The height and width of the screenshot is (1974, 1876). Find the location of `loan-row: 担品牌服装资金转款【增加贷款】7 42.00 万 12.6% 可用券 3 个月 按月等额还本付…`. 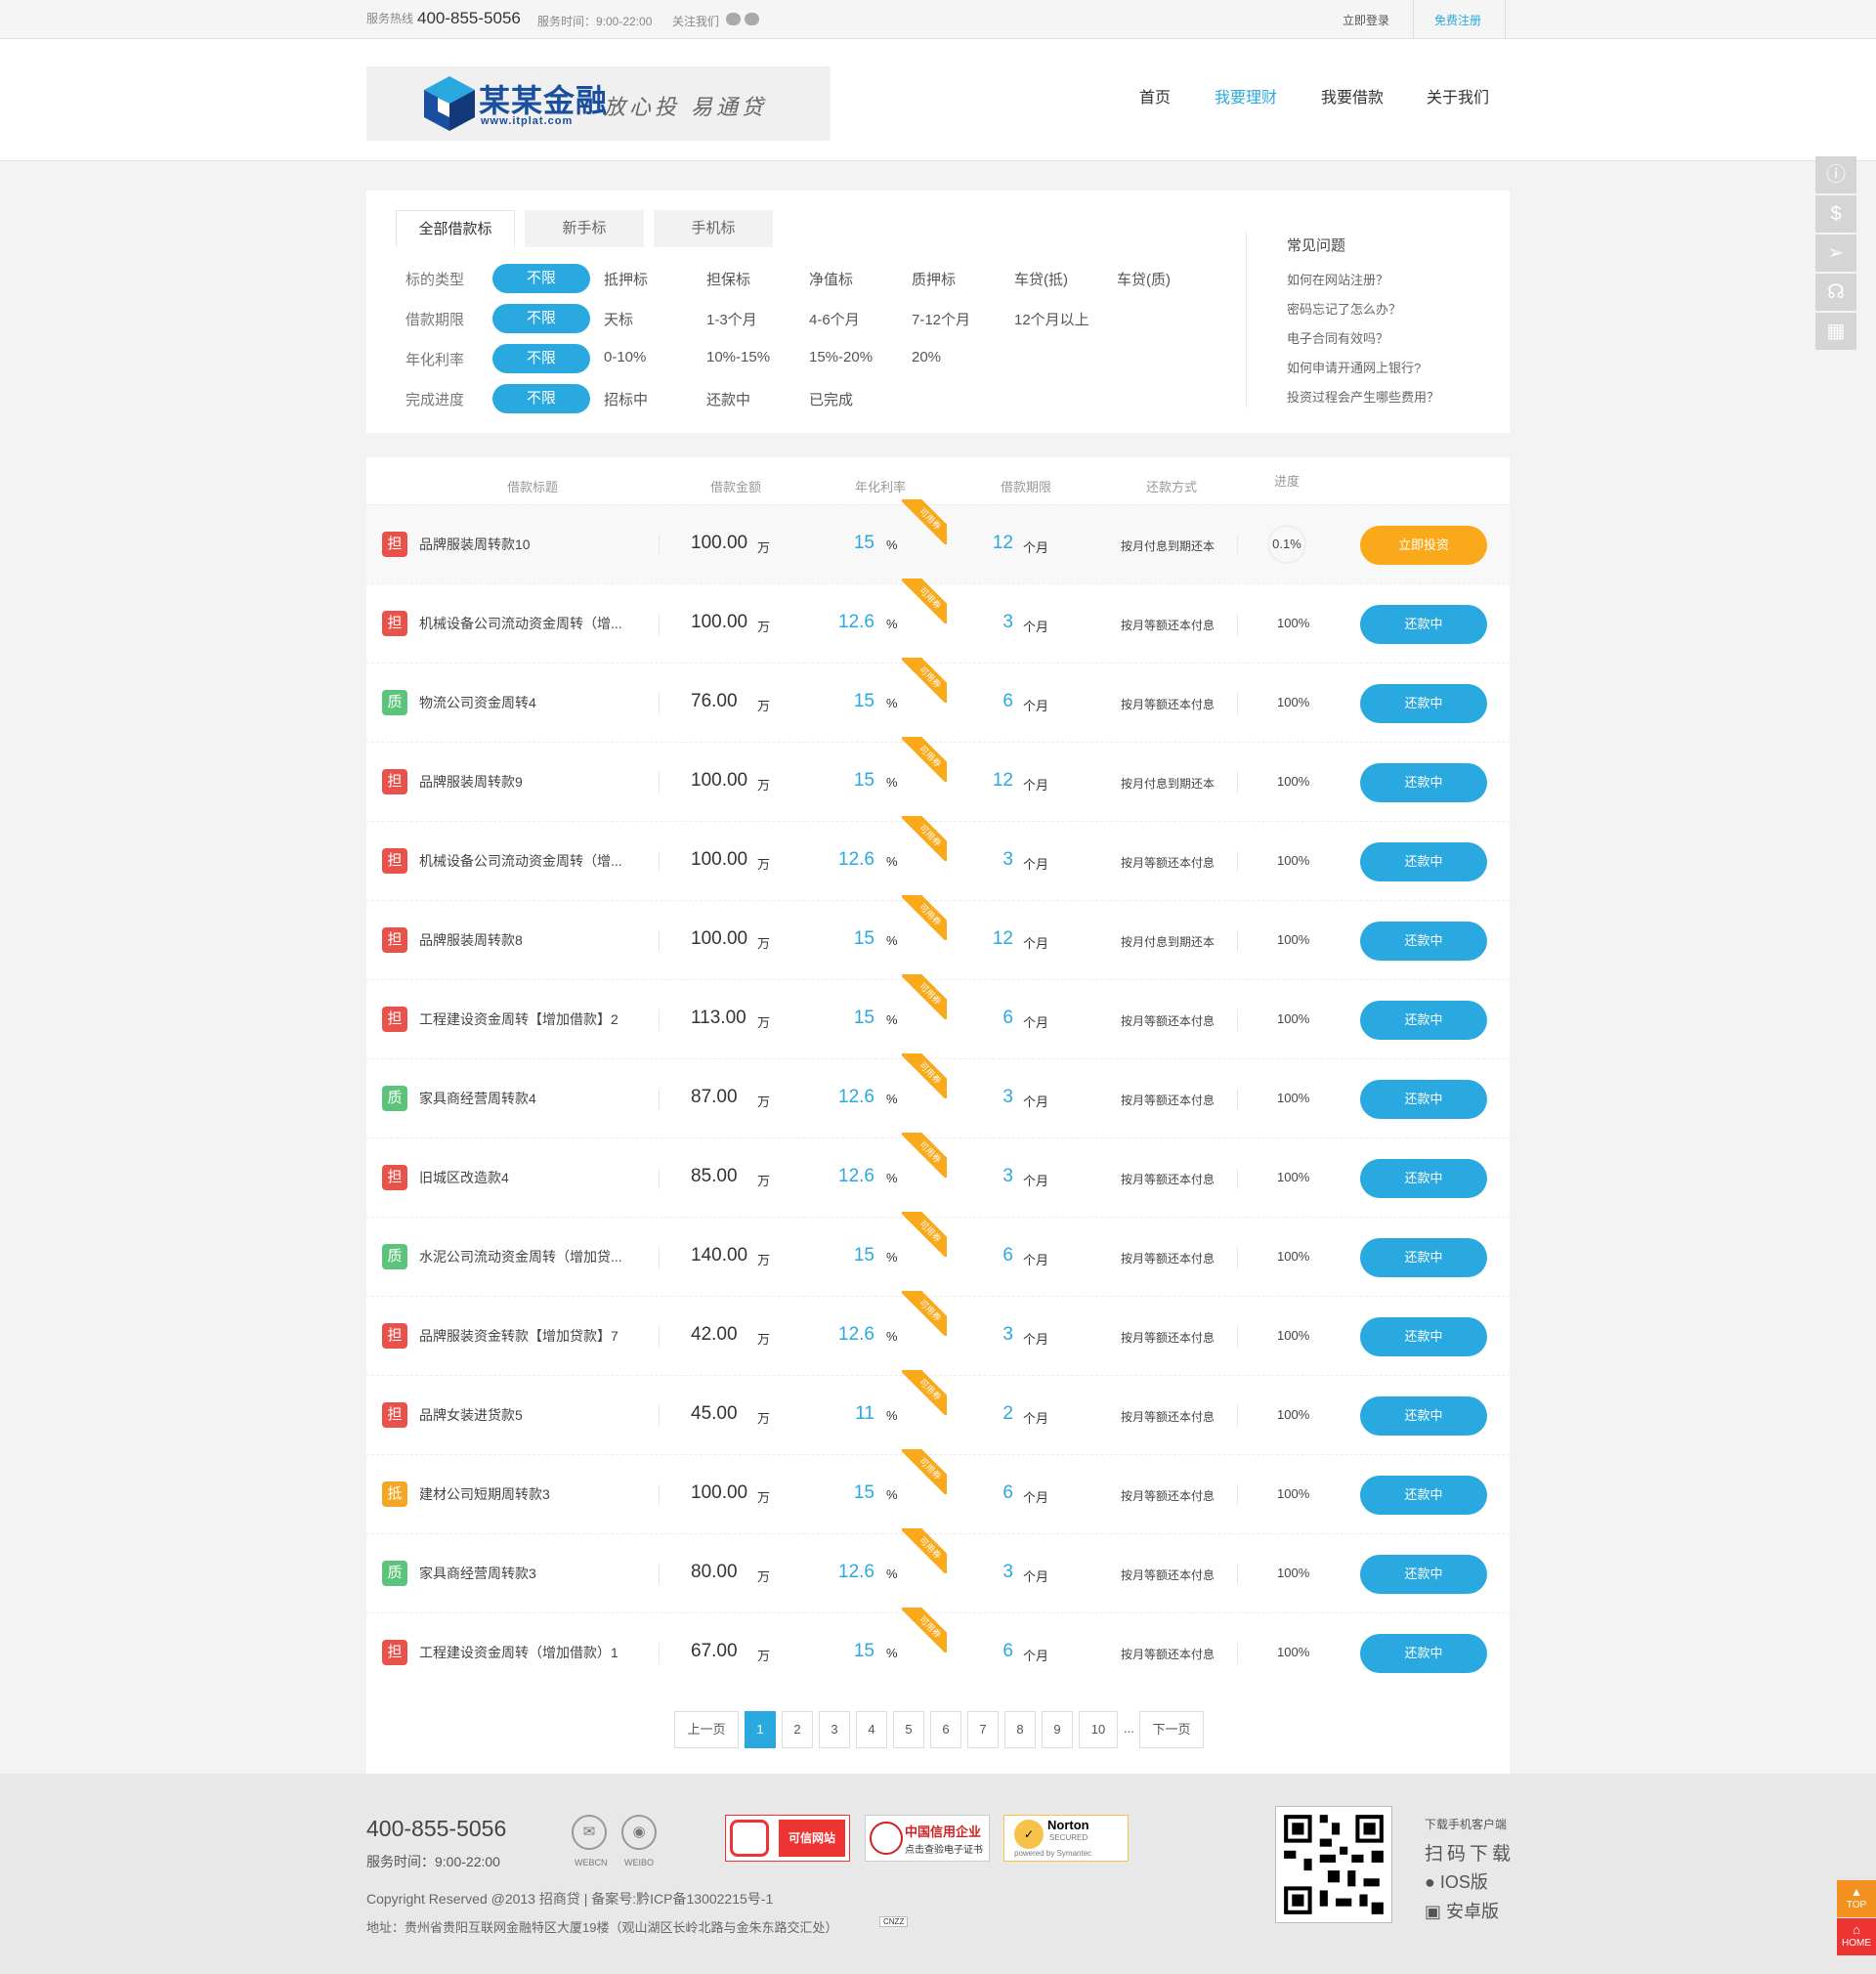

loan-row: 担品牌服装资金转款【增加贷款】7 42.00 万 12.6% 可用券 3 个月 按月等额还本付… is located at coordinates (938, 1333).